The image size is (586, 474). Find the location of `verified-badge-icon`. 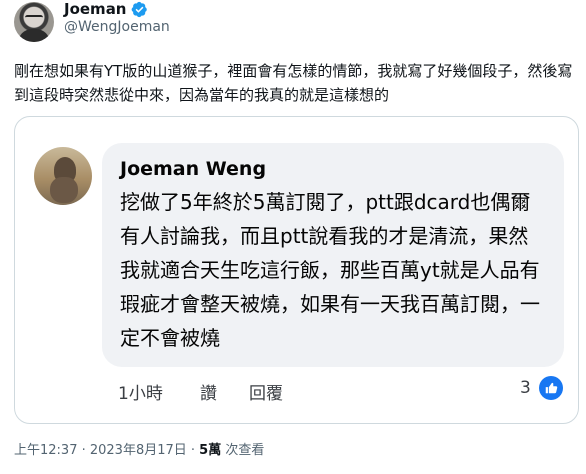

verified-badge-icon is located at coordinates (139, 9).